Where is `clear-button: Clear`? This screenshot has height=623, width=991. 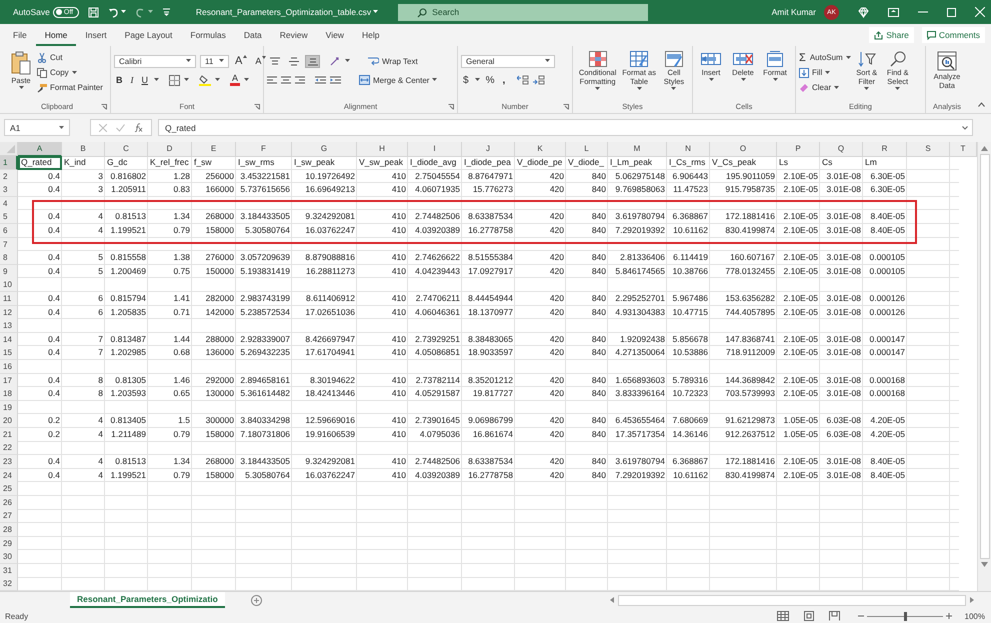
clear-button: Clear is located at coordinates (825, 87).